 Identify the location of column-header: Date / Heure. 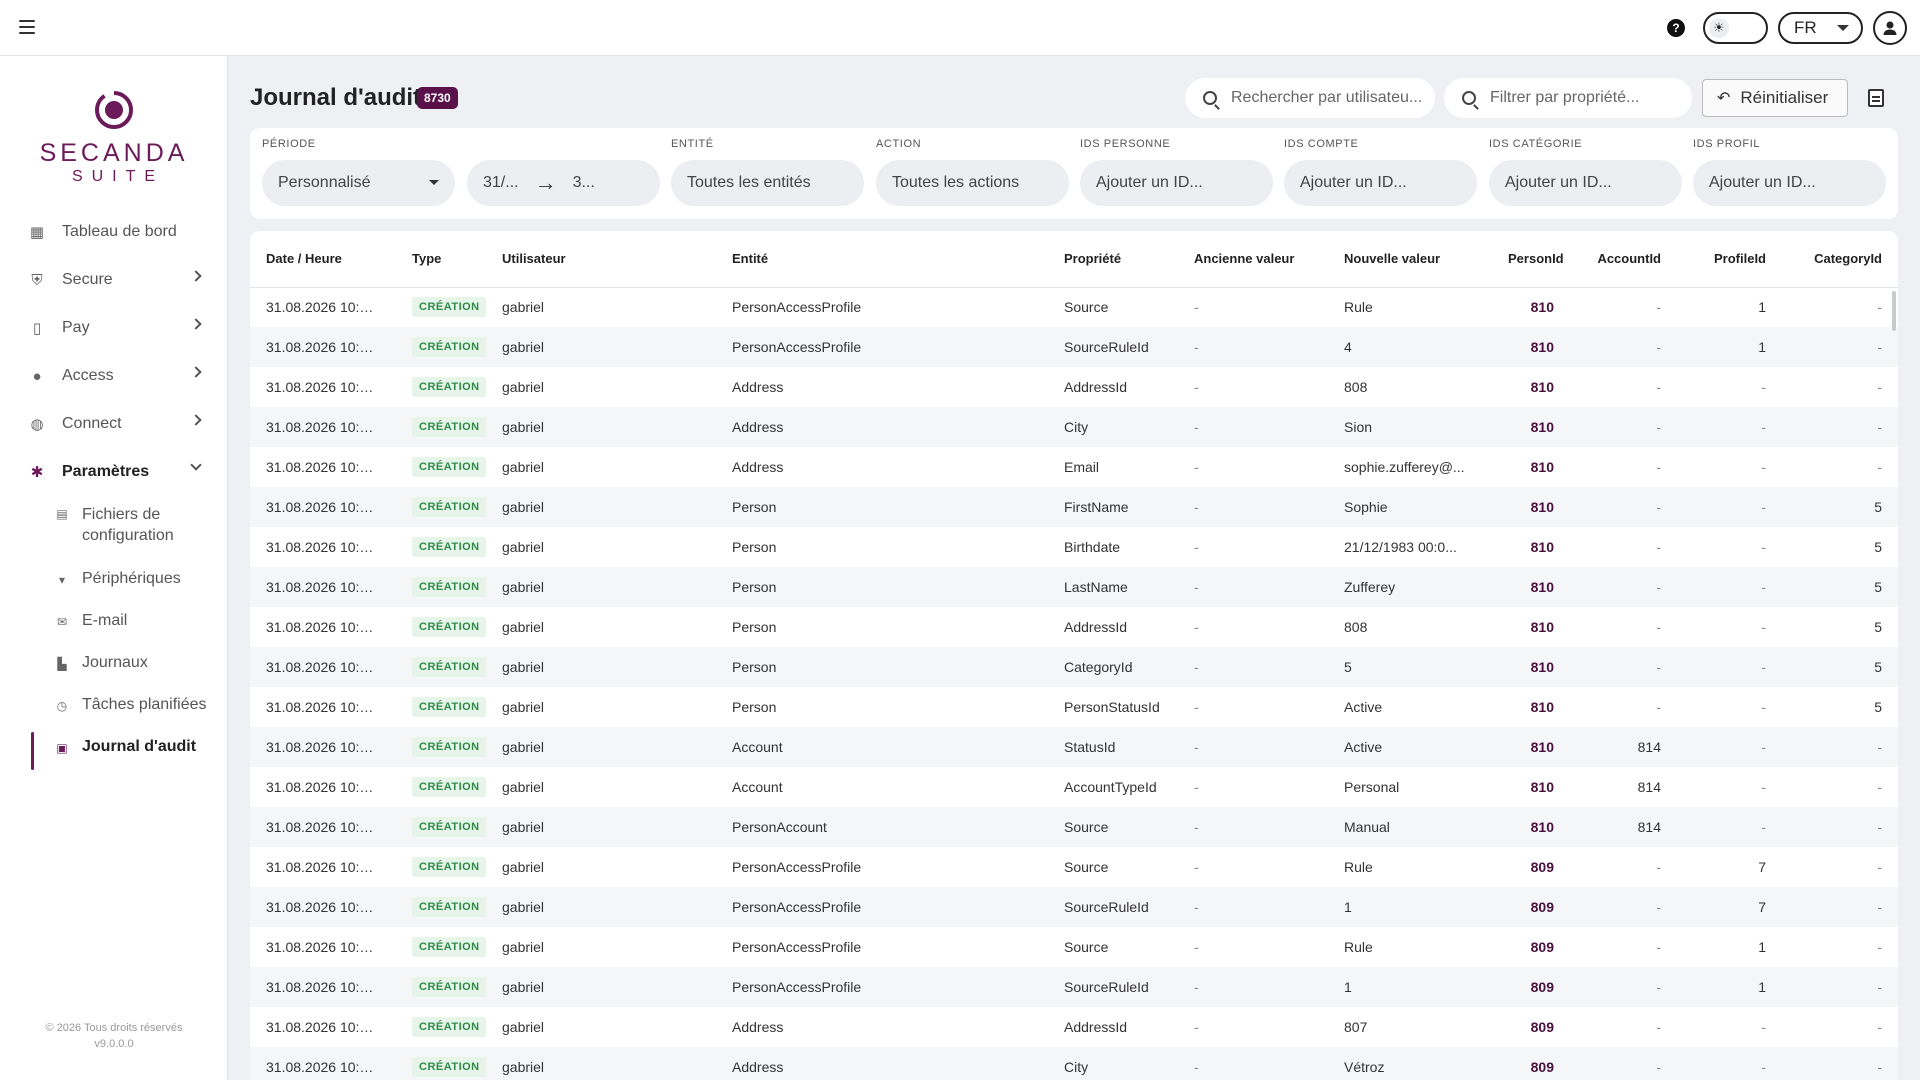
(323, 259).